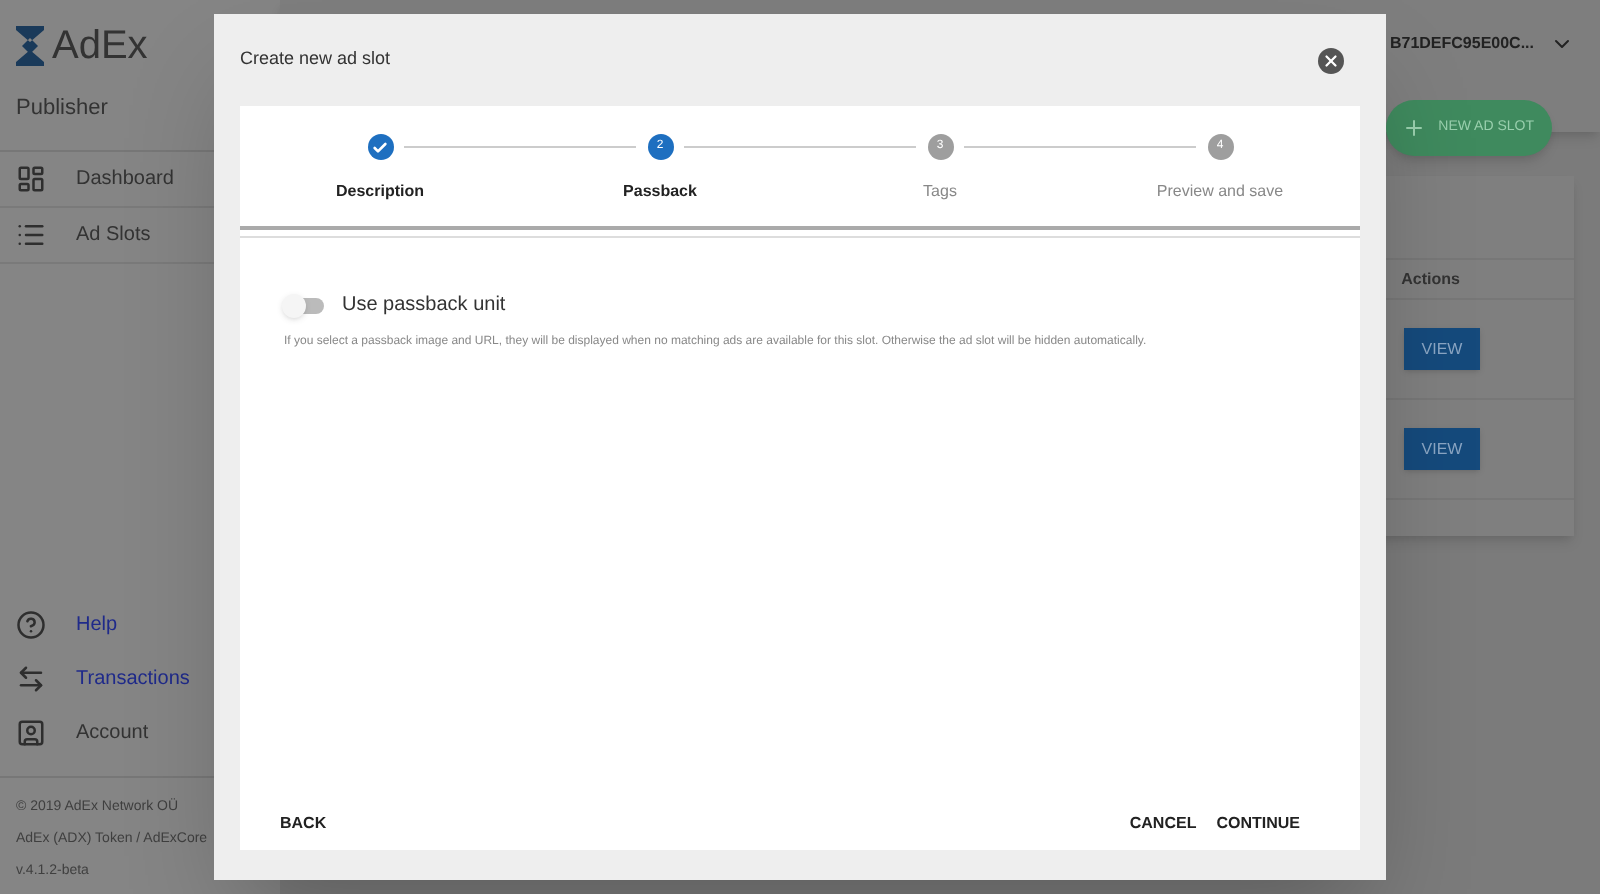  What do you see at coordinates (303, 824) in the screenshot?
I see `back-button: BACK` at bounding box center [303, 824].